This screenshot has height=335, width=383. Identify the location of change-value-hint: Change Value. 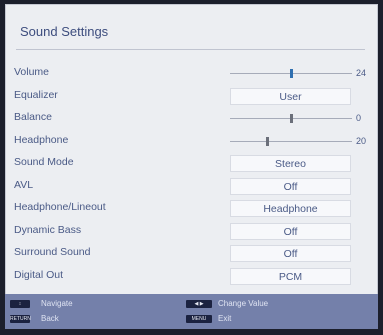
(243, 303).